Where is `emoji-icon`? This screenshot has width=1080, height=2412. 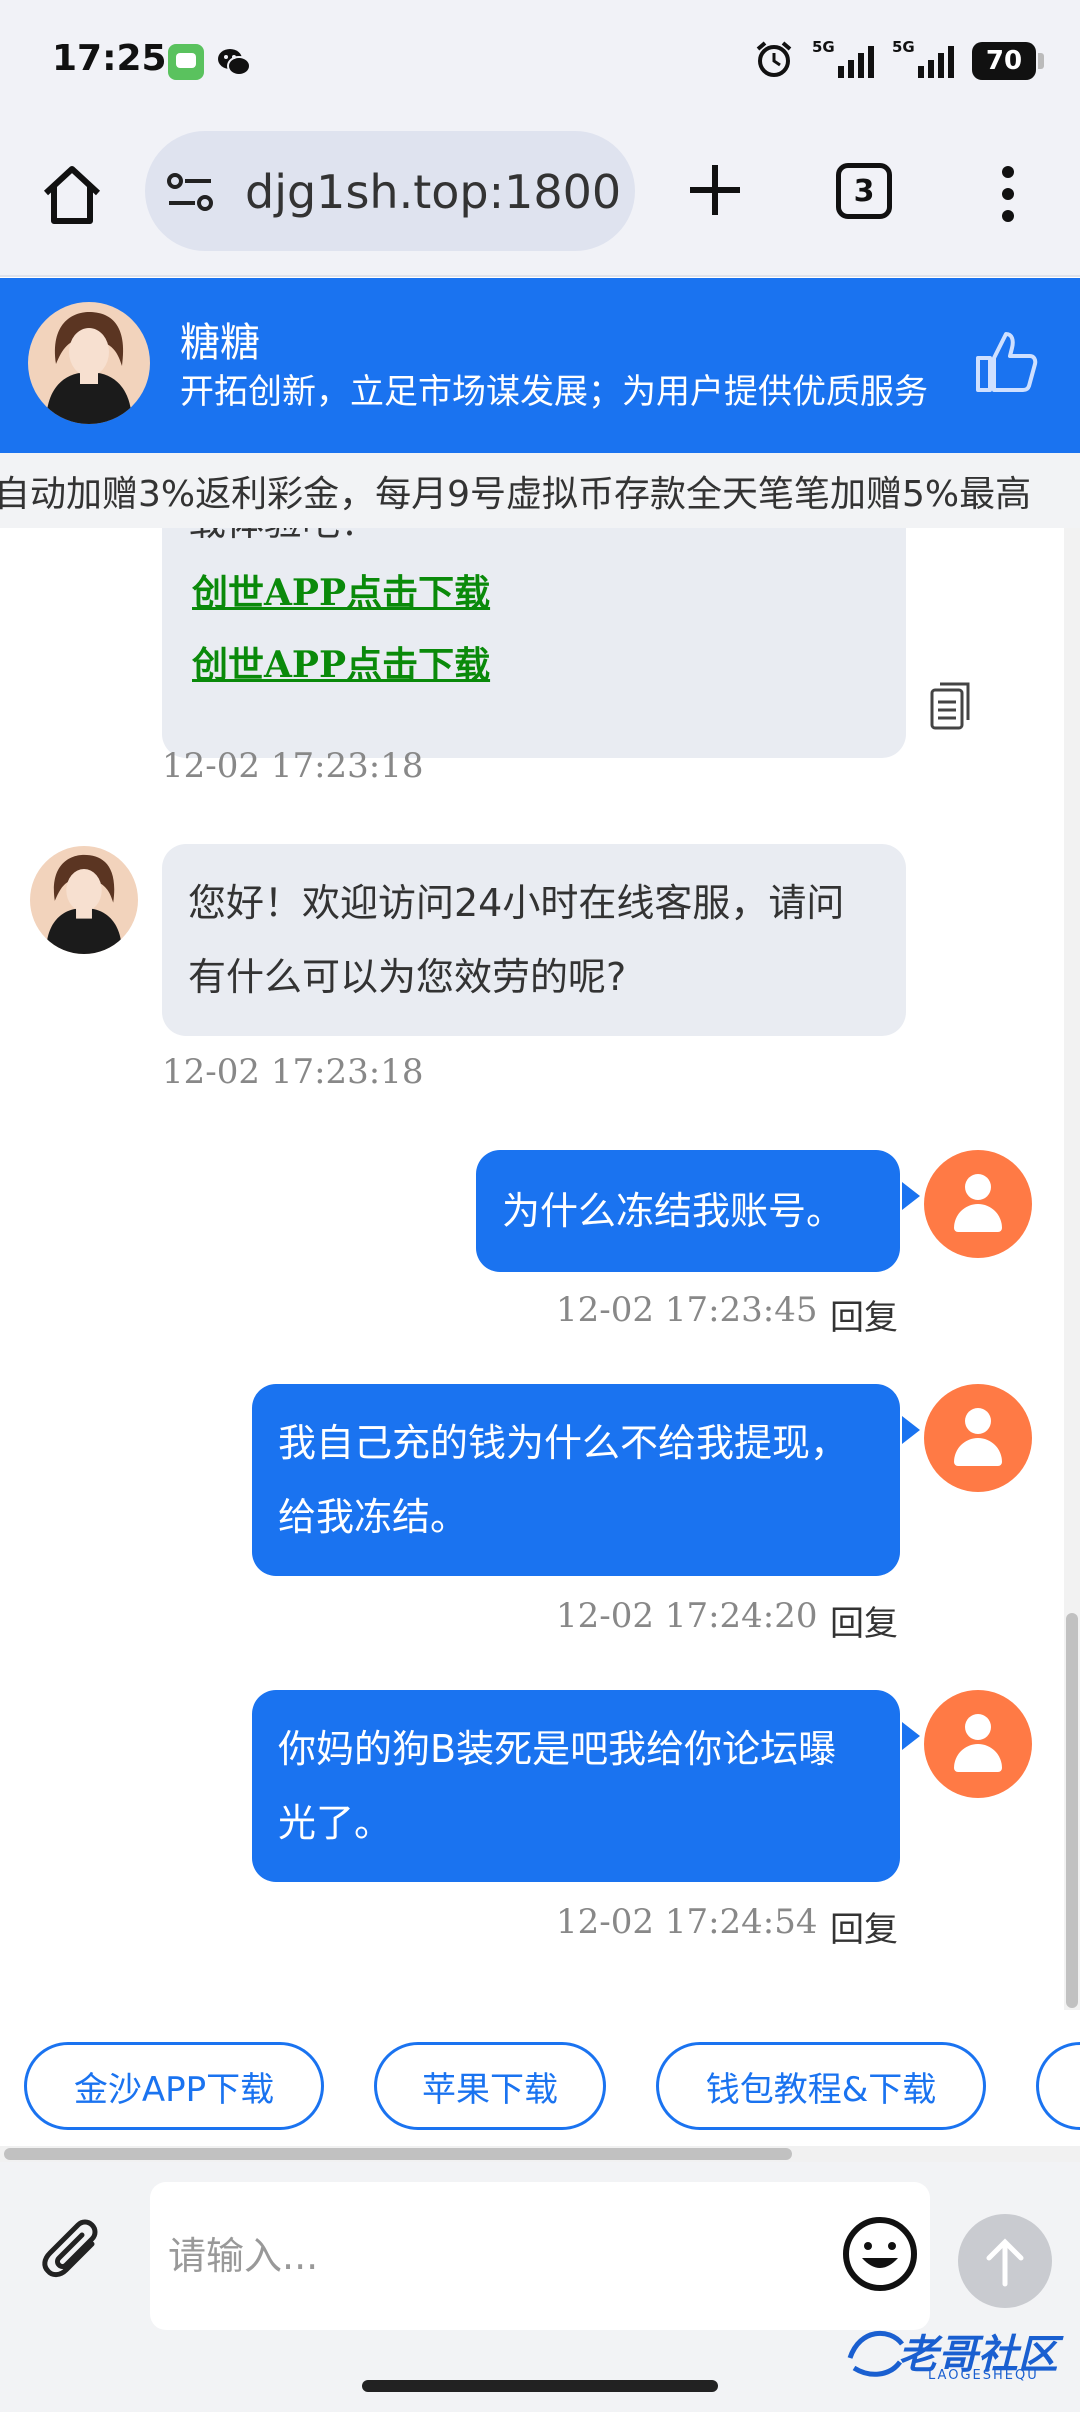 emoji-icon is located at coordinates (880, 2254).